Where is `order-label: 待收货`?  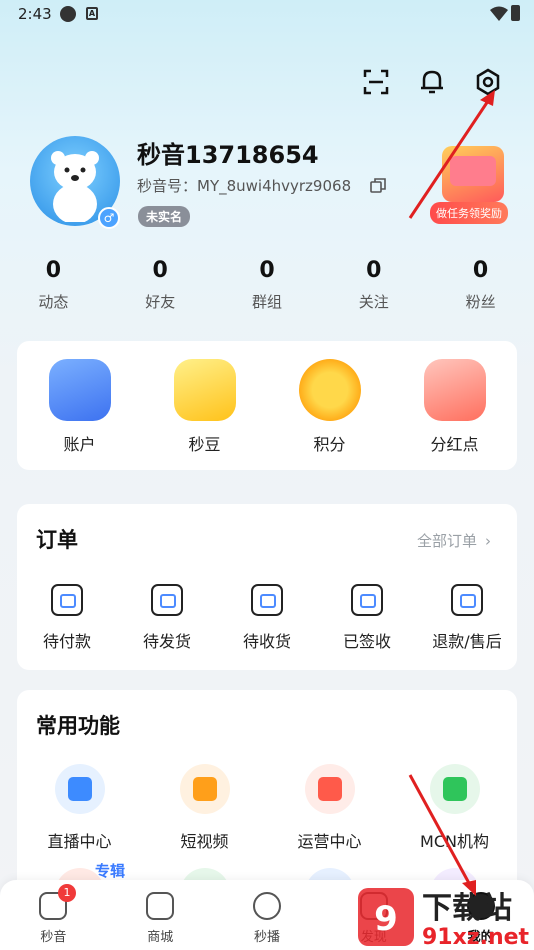
order-label: 待收货 is located at coordinates (266, 641).